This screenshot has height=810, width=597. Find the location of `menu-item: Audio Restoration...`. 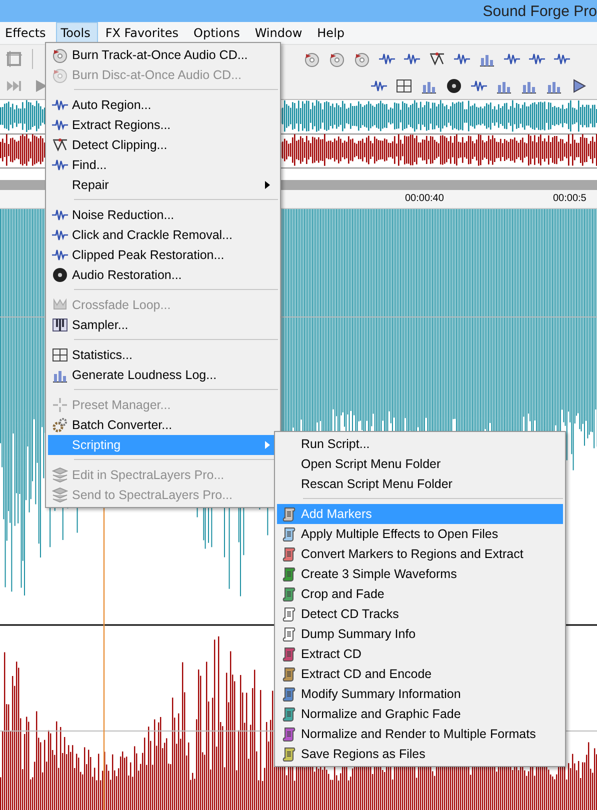

menu-item: Audio Restoration... is located at coordinates (163, 275).